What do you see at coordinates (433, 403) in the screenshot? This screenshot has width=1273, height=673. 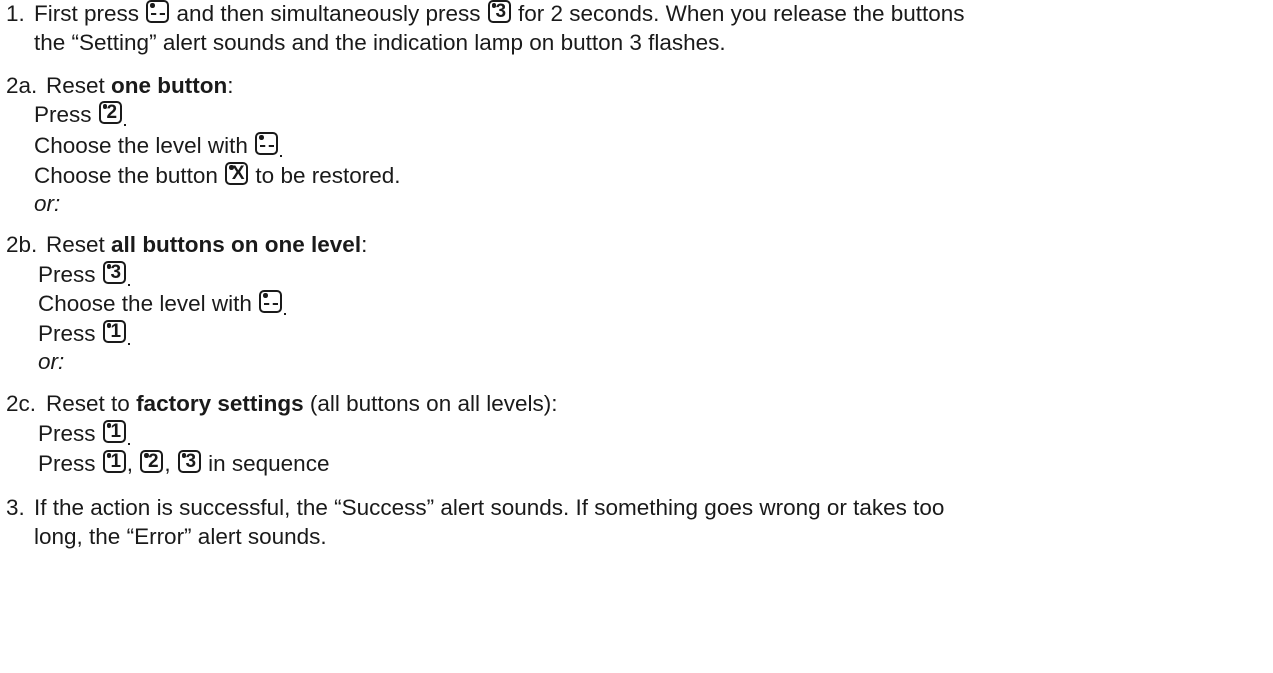 I see `step-text: (all buttons on all levels):` at bounding box center [433, 403].